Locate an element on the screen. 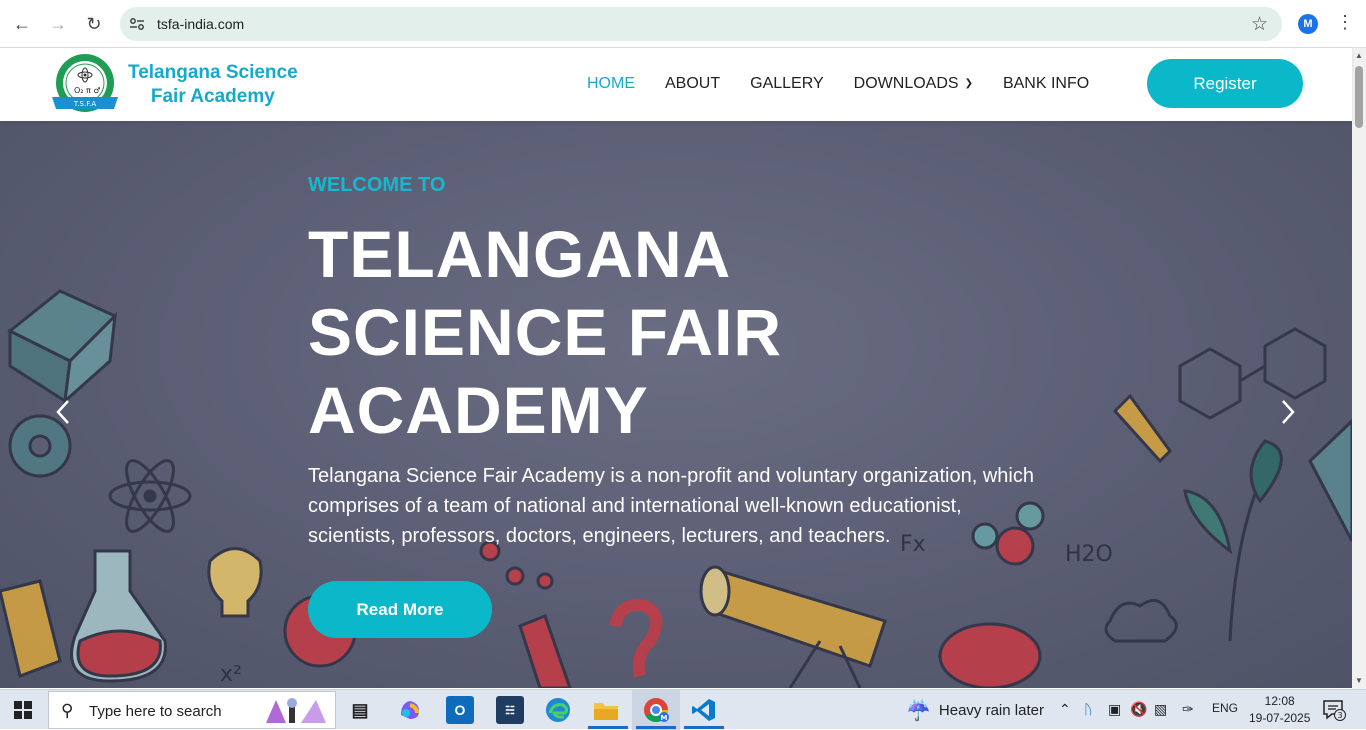 The width and height of the screenshot is (1366, 730). nav-downloads: DOWNLOADS ❯ is located at coordinates (913, 84).